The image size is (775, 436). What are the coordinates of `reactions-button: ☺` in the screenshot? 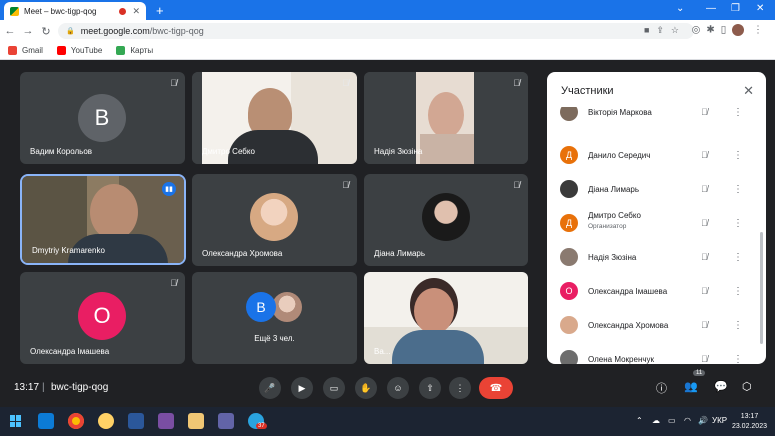 It's located at (398, 388).